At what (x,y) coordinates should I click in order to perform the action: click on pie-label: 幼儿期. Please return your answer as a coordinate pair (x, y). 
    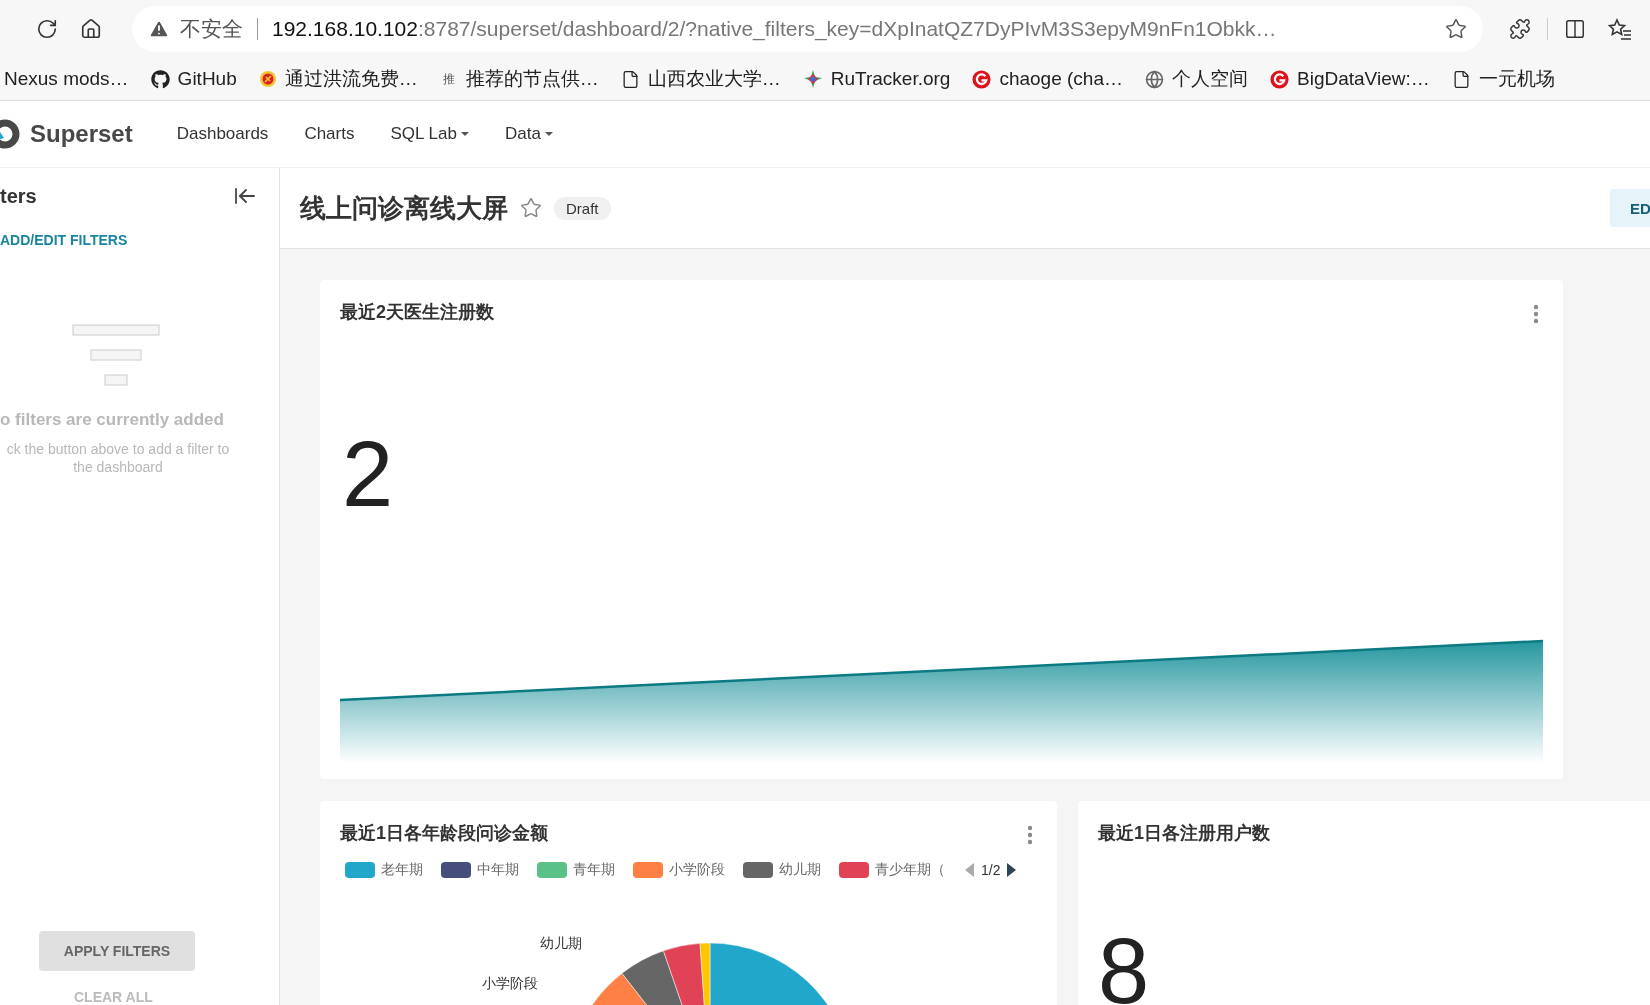
    Looking at the image, I should click on (561, 944).